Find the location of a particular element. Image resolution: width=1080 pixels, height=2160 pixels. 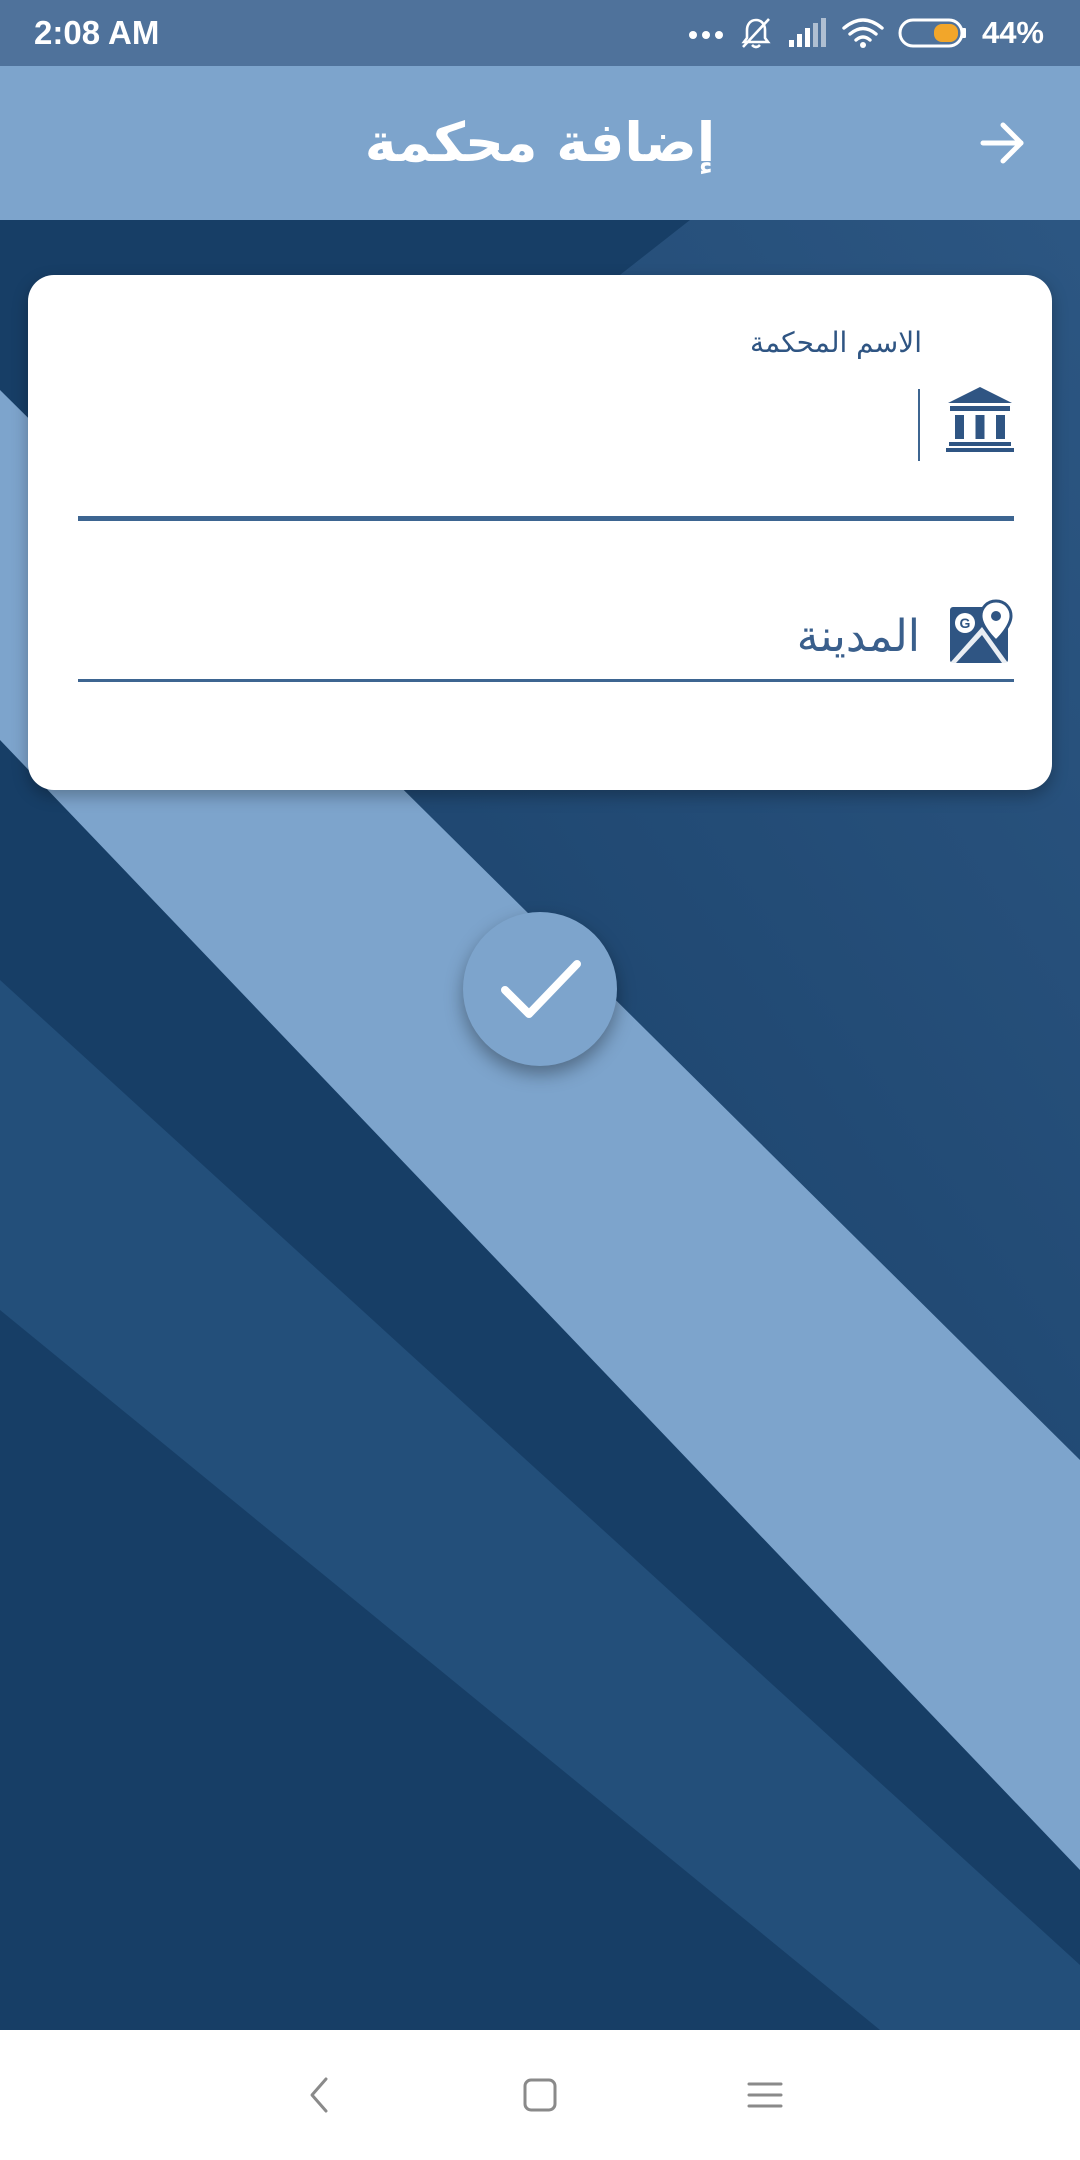

checkmark-icon is located at coordinates (541, 989).